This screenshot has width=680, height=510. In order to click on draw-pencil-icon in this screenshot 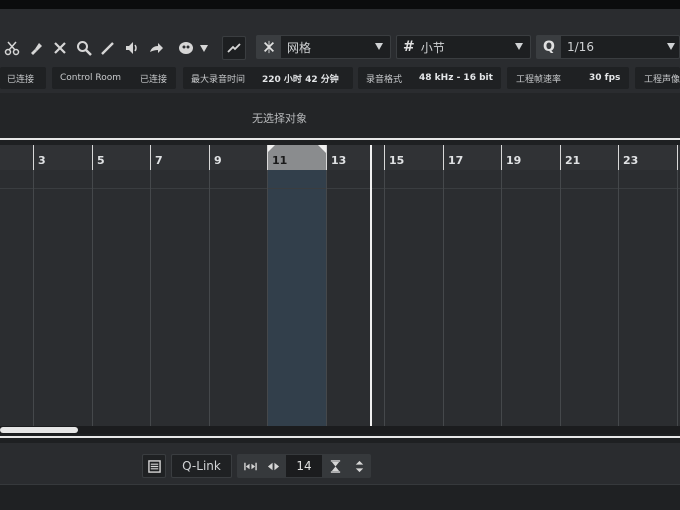, I will do `click(108, 48)`.